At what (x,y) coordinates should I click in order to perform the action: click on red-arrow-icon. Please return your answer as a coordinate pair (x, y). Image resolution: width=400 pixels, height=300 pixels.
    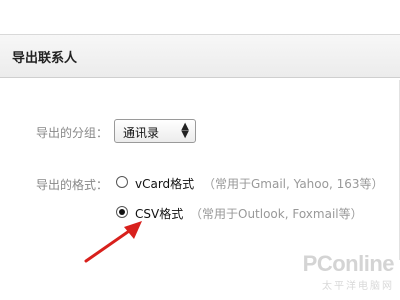
    Looking at the image, I should click on (113, 242).